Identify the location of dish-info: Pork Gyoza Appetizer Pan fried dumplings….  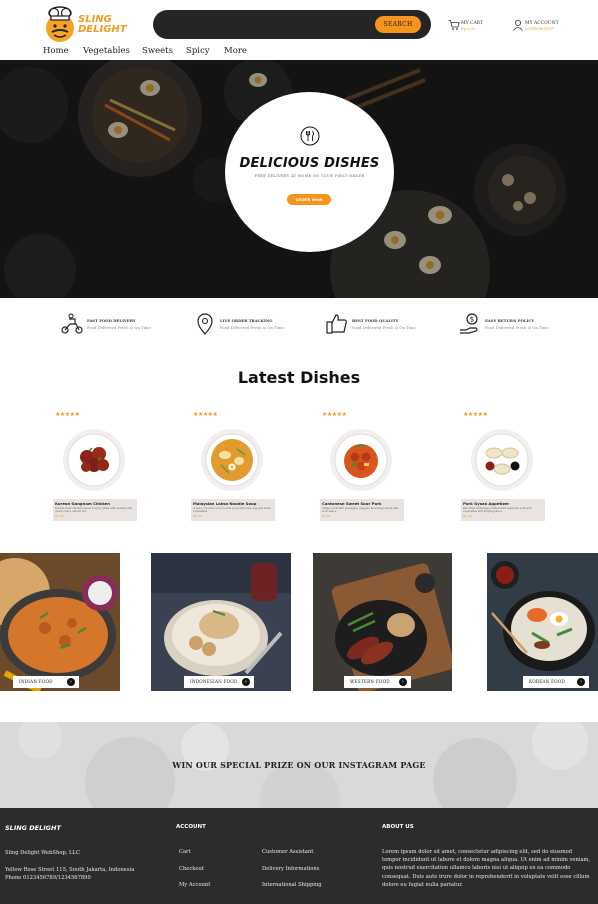
(503, 510).